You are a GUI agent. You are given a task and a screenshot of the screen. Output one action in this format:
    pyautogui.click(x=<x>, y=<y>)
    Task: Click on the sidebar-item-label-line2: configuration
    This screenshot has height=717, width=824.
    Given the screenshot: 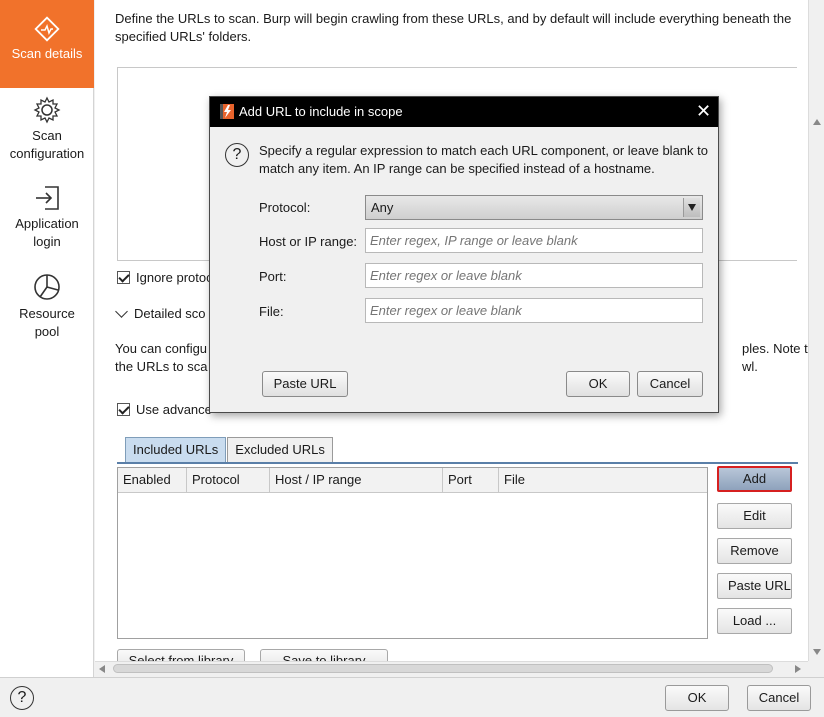 What is the action you would take?
    pyautogui.click(x=47, y=153)
    